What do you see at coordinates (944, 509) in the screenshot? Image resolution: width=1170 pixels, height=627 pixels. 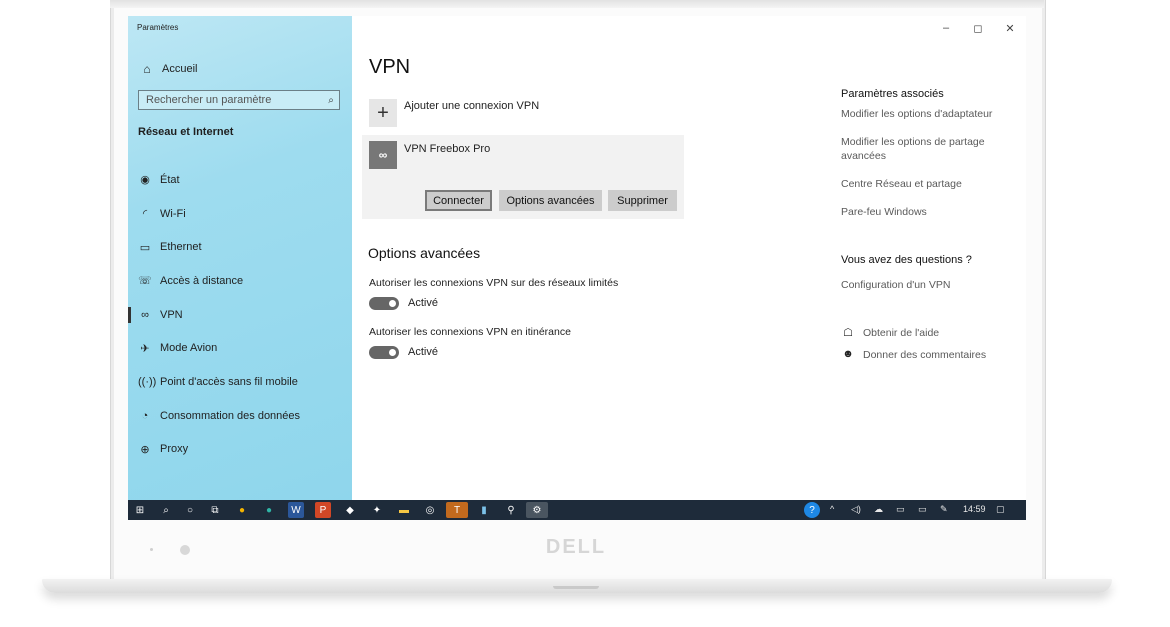 I see `pen-icon: ✎` at bounding box center [944, 509].